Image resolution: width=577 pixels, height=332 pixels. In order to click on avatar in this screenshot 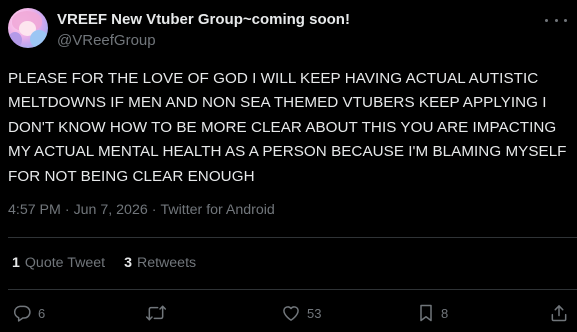, I will do `click(28, 28)`.